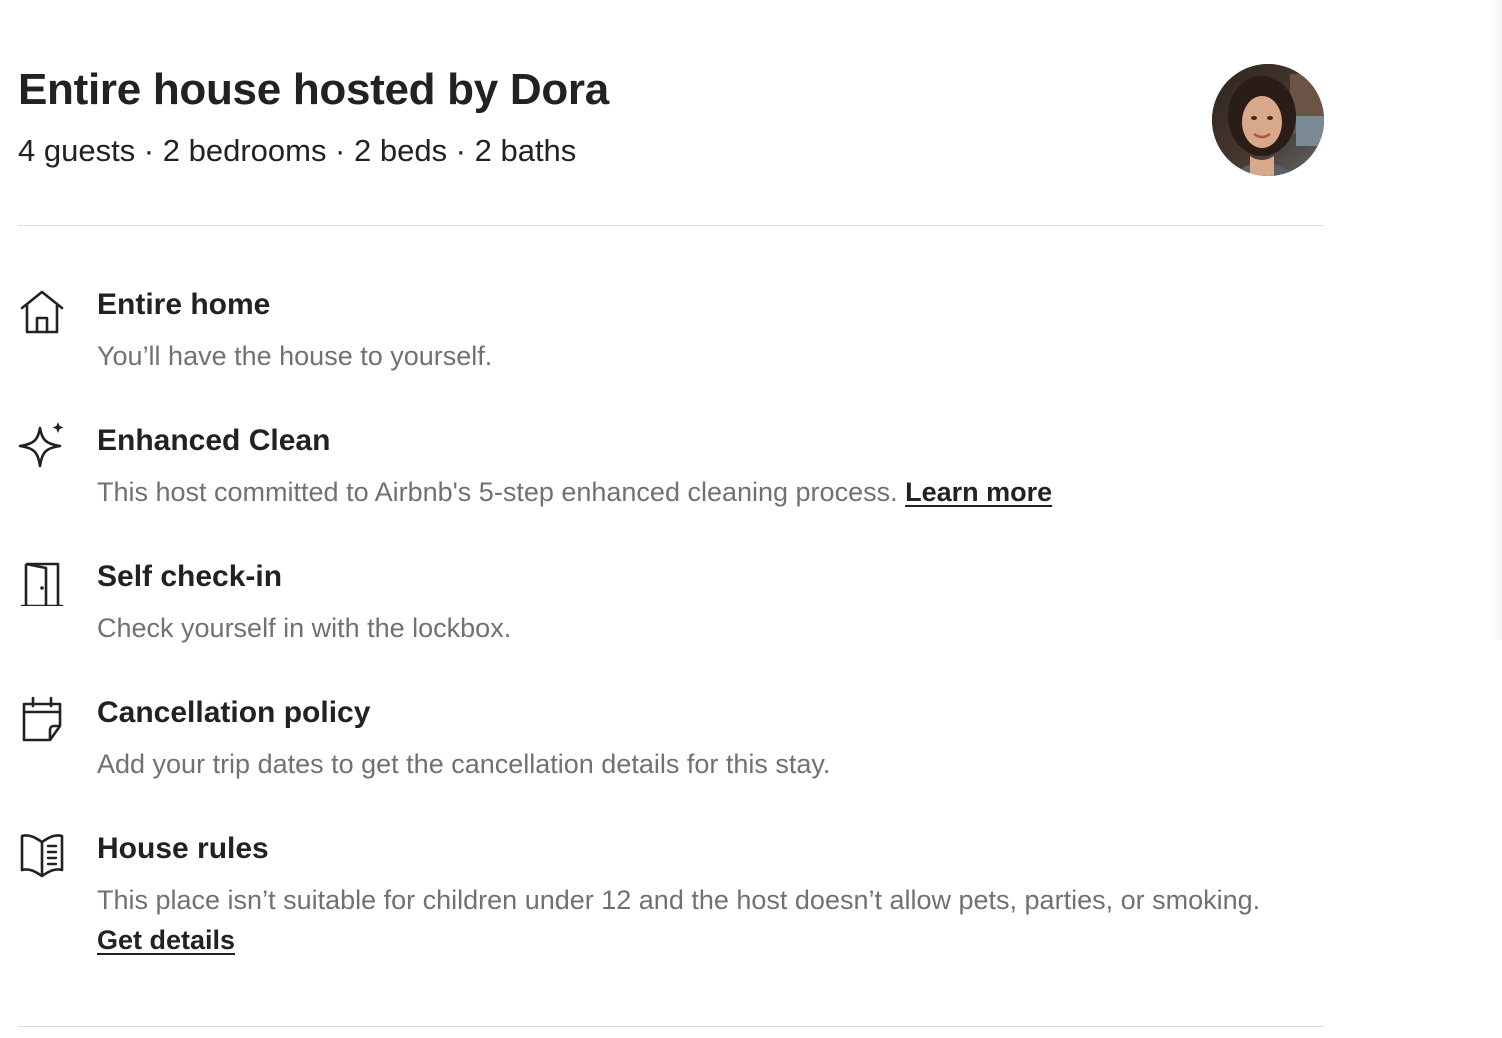  What do you see at coordinates (42, 854) in the screenshot?
I see `rulebook-icon` at bounding box center [42, 854].